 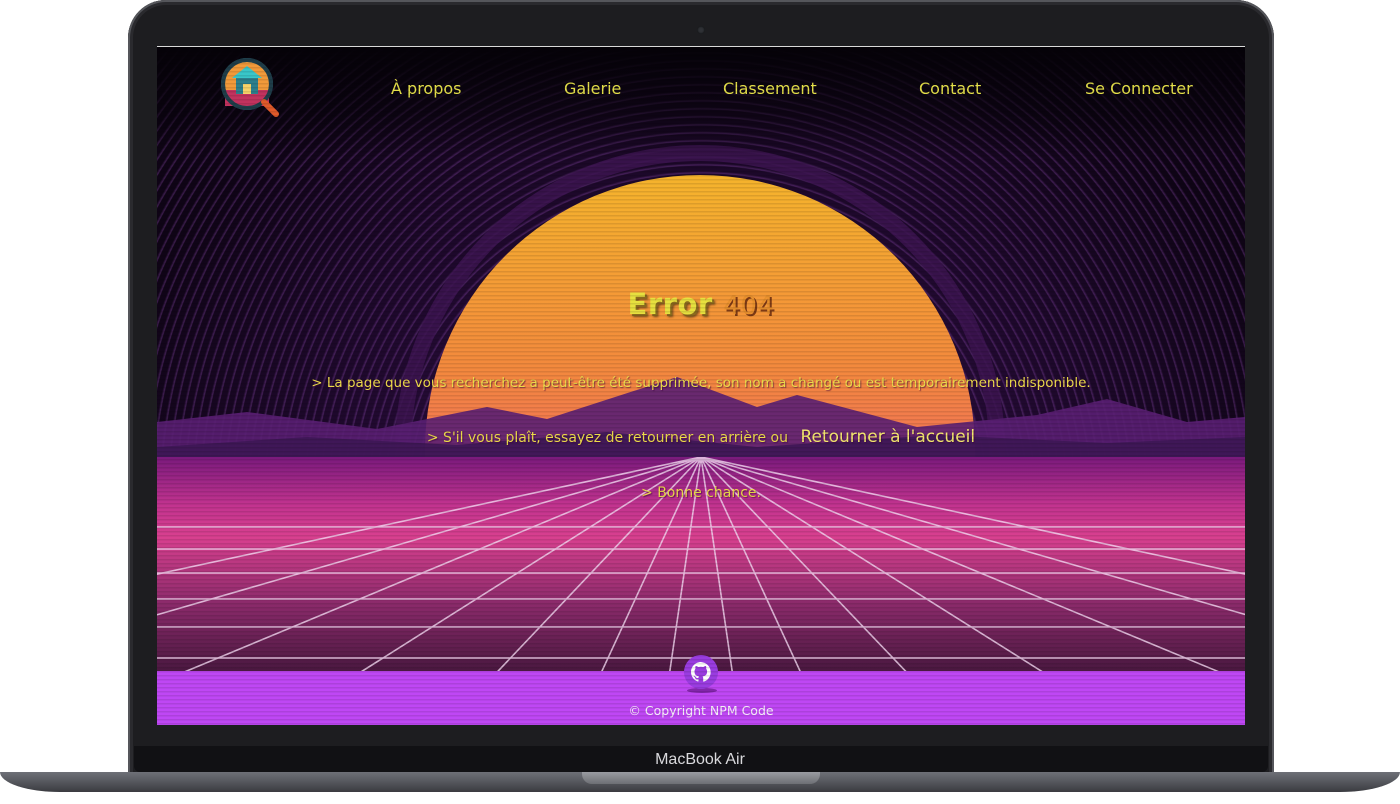 I want to click on copyright-text: © Copyright NPM Code, so click(x=701, y=710).